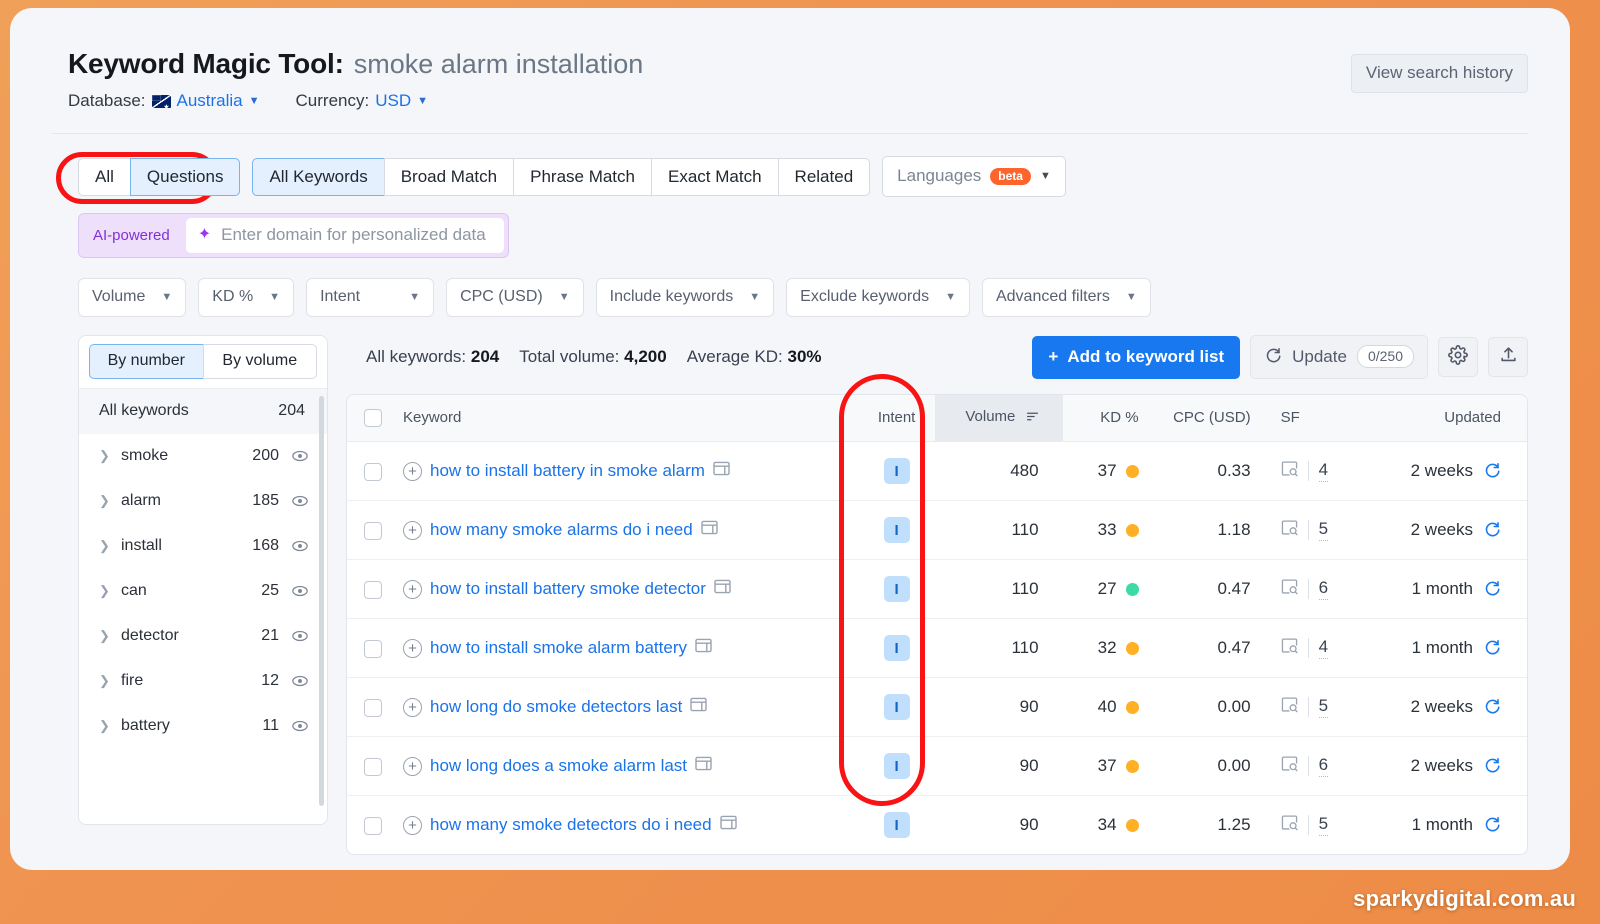  What do you see at coordinates (571, 825) in the screenshot?
I see `keyword-link: how many smoke detectors do i need` at bounding box center [571, 825].